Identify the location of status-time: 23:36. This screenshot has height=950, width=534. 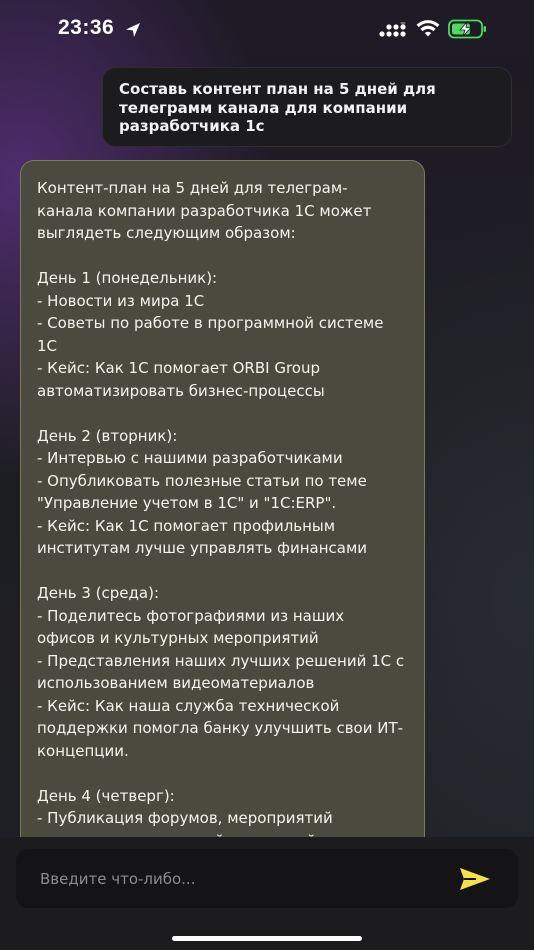
(86, 27).